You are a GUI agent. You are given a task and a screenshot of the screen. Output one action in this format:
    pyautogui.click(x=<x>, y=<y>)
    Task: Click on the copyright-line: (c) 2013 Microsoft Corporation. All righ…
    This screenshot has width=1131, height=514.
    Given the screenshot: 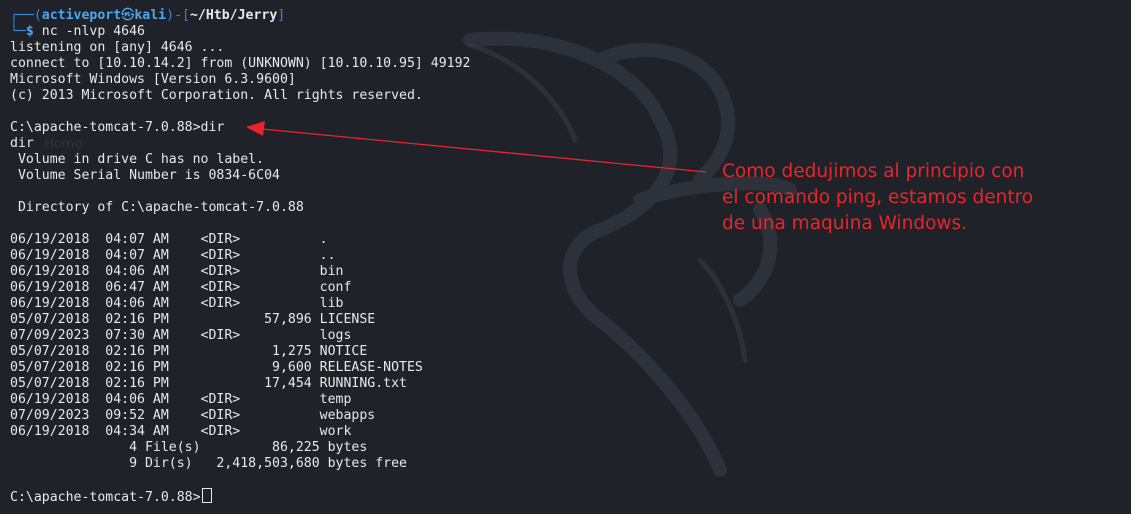 What is the action you would take?
    pyautogui.click(x=216, y=95)
    